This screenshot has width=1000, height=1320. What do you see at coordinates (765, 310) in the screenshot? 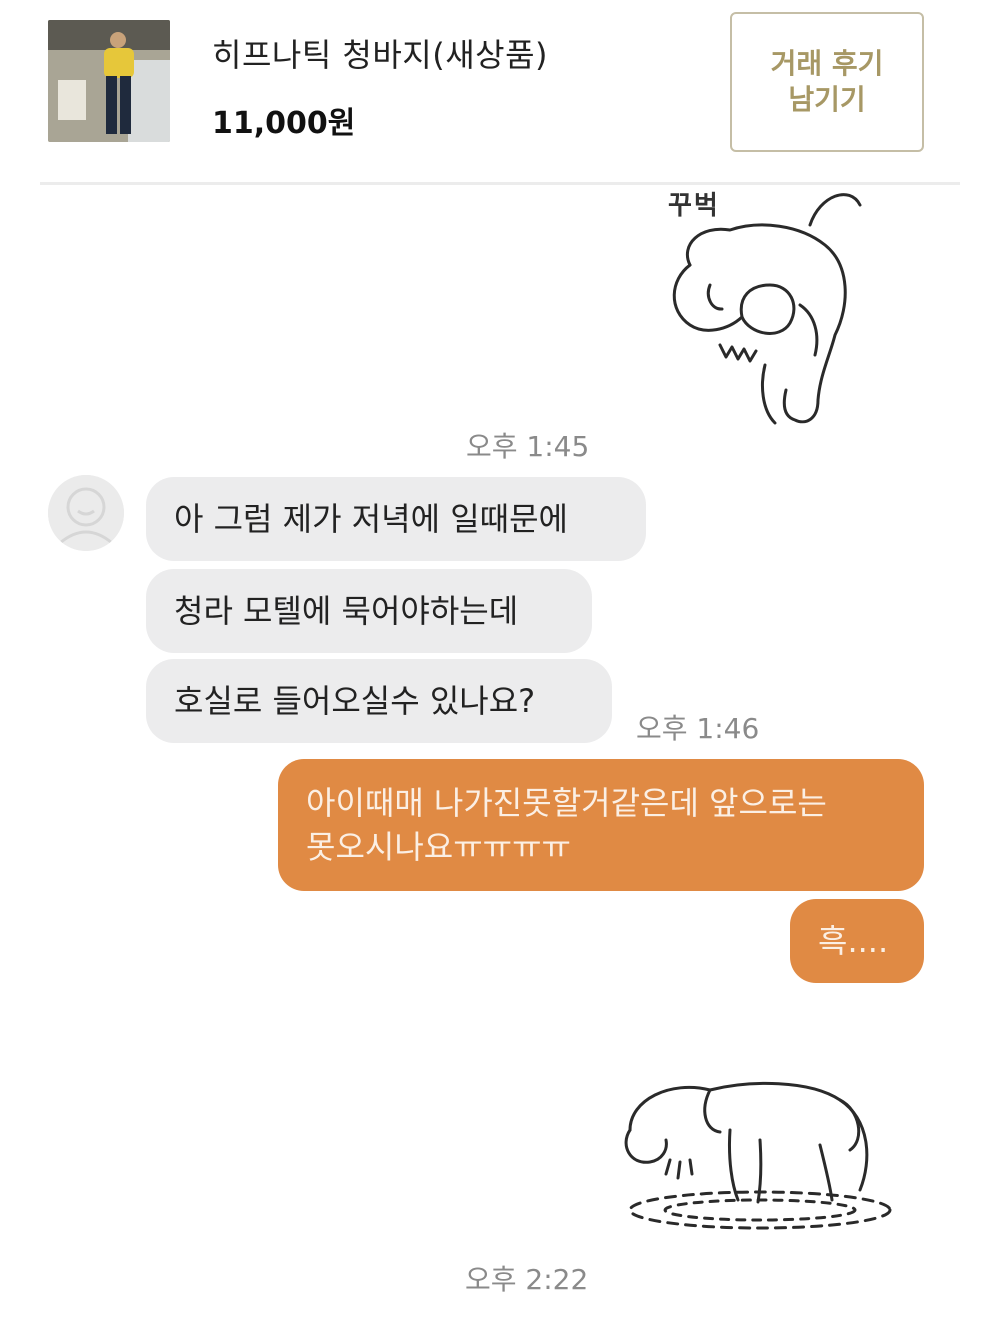
I see `bowing-bunny-sticker` at bounding box center [765, 310].